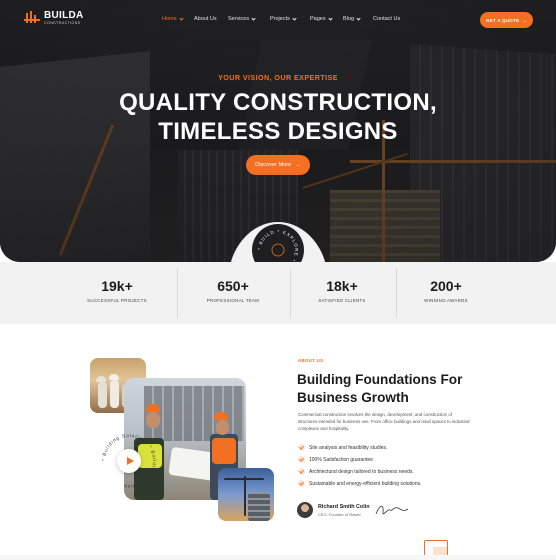 This screenshot has width=556, height=560. What do you see at coordinates (278, 117) in the screenshot?
I see `hero-title: QUALITY CONSTRUCTION, TIMELESS DESIGNS` at bounding box center [278, 117].